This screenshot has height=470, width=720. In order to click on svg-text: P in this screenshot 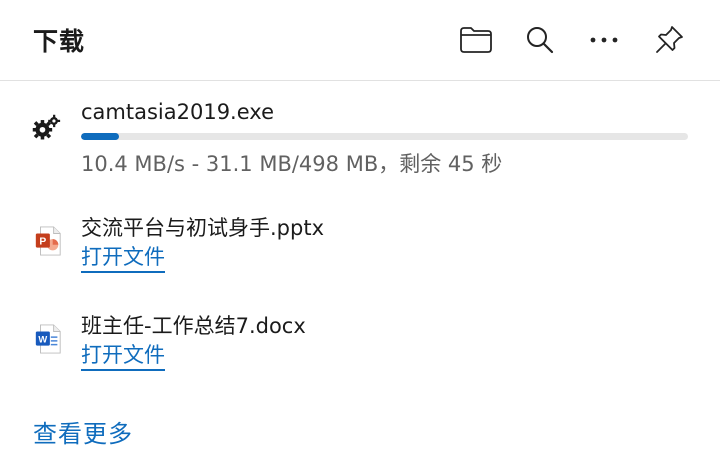, I will do `click(42, 241)`.